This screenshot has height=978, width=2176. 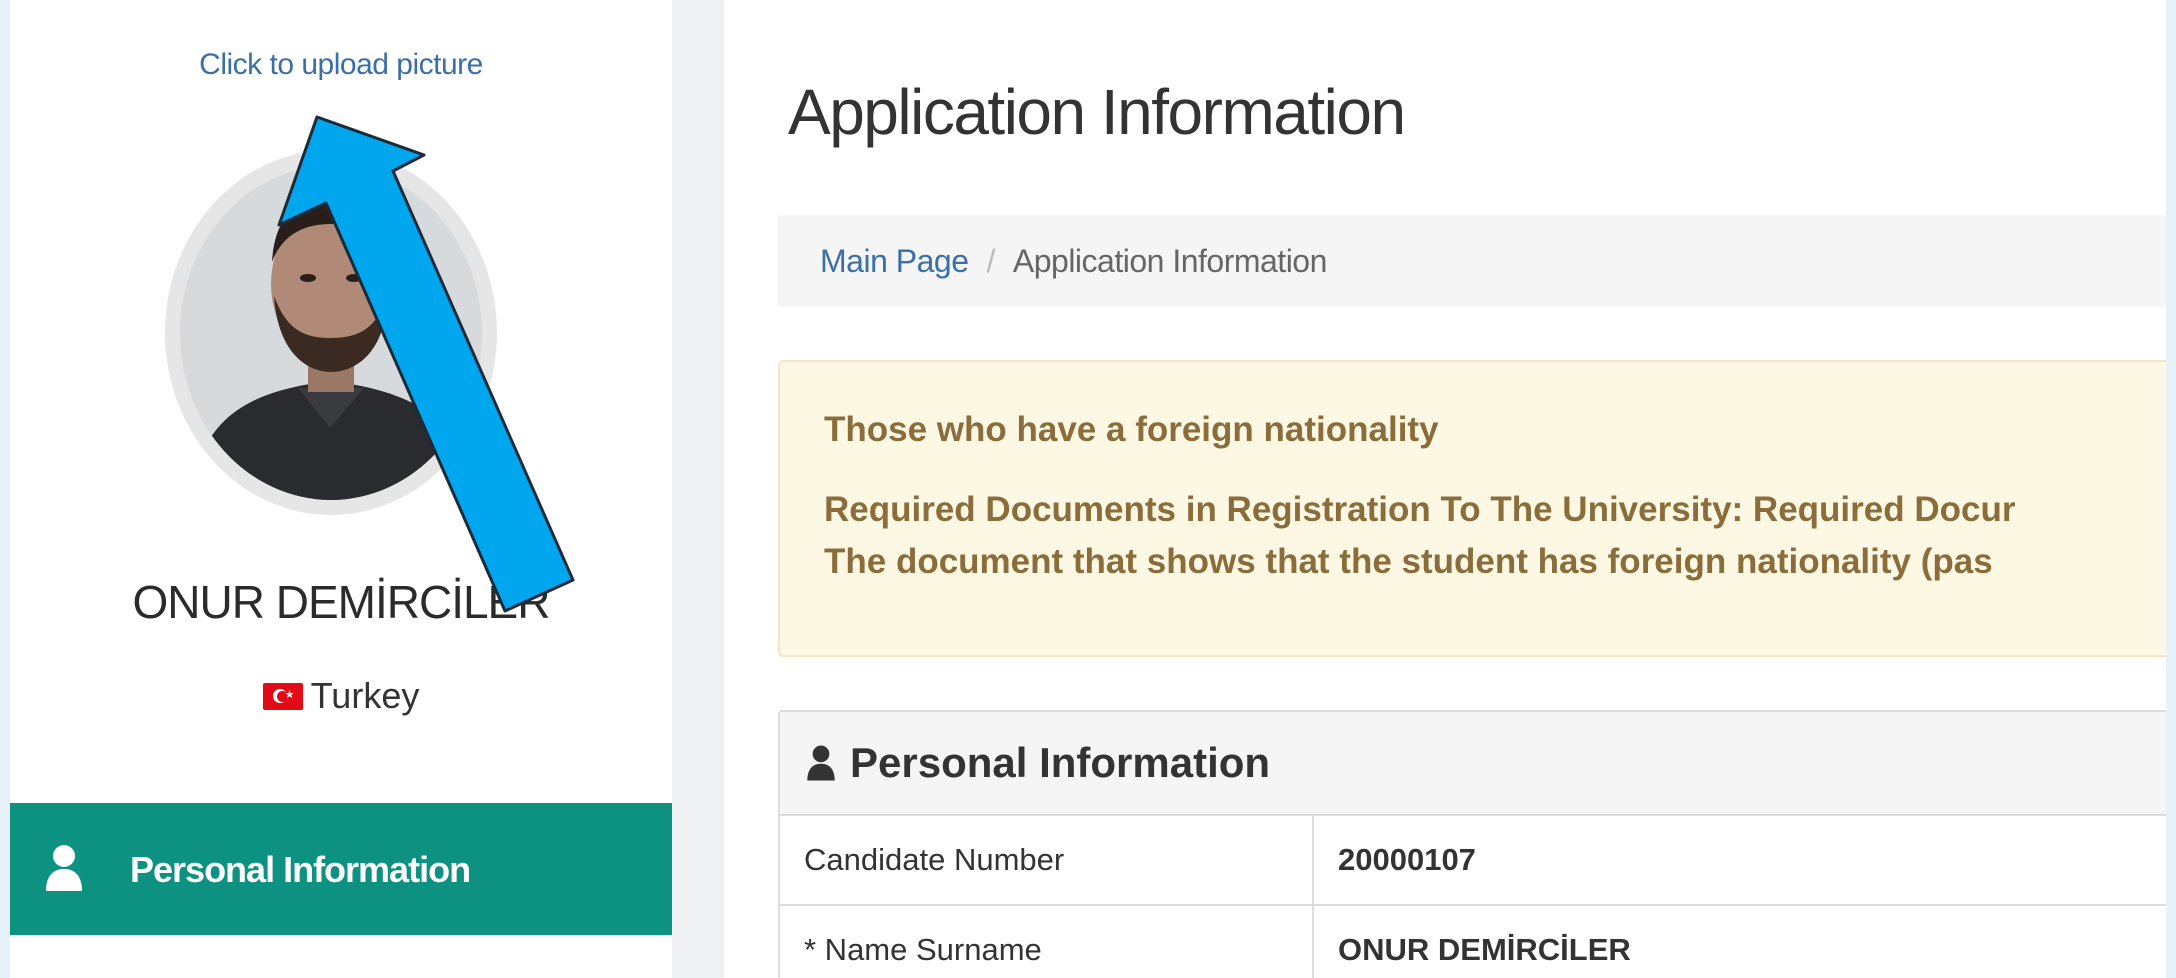 What do you see at coordinates (1472, 261) in the screenshot?
I see `breadcrumb: Main Page / Application Information` at bounding box center [1472, 261].